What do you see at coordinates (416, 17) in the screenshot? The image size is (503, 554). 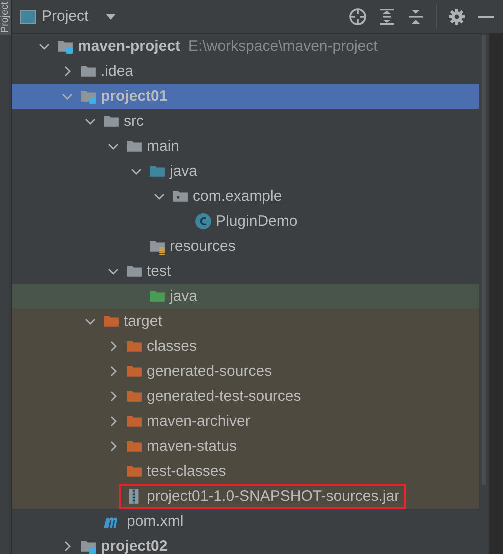 I see `collapse-all-icon` at bounding box center [416, 17].